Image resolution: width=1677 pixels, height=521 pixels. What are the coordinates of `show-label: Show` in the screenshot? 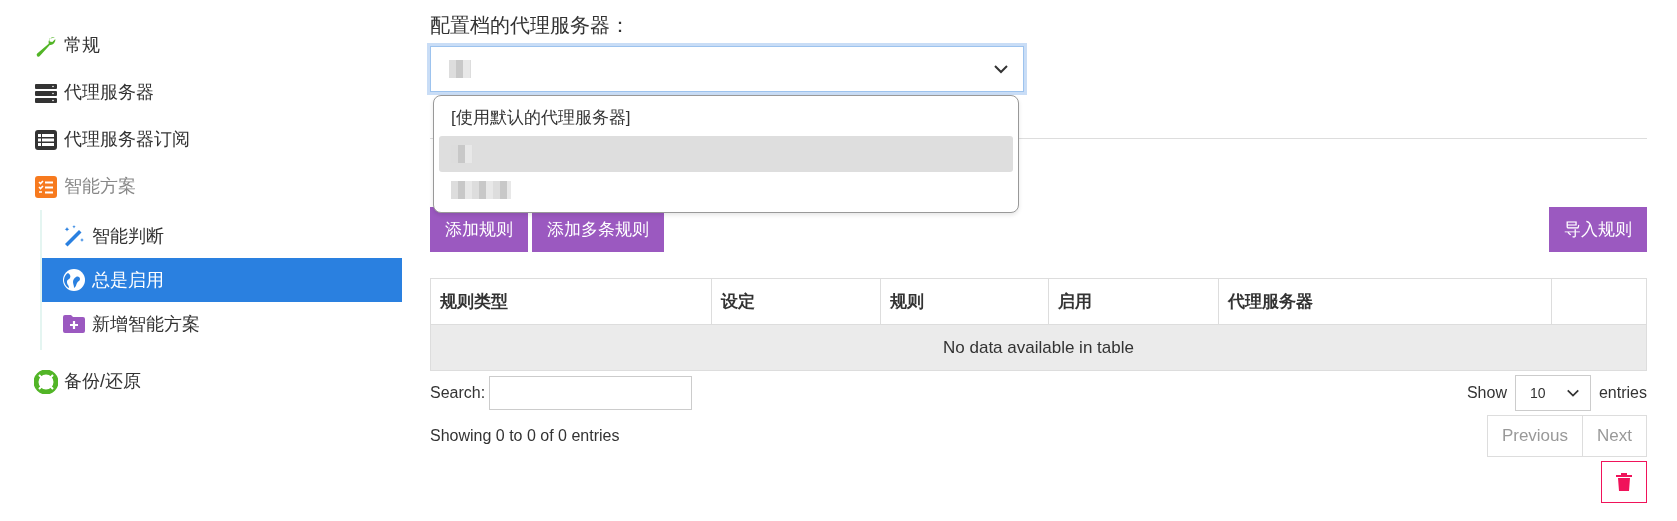 It's located at (1486, 393).